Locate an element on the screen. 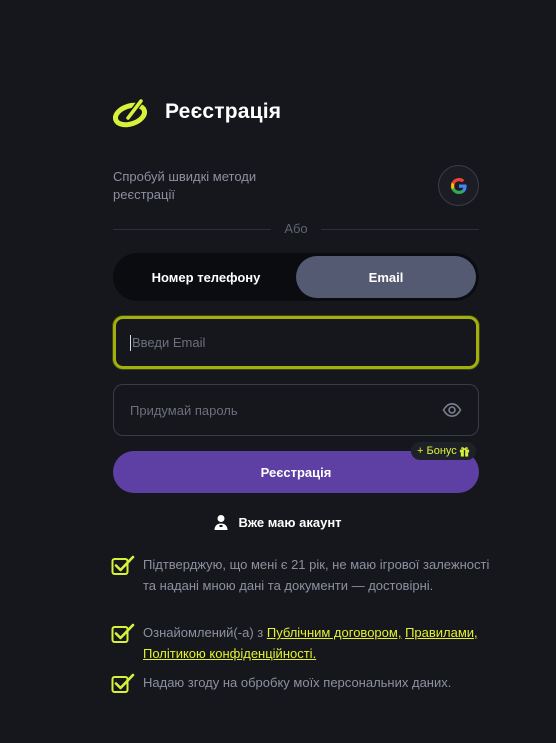 This screenshot has height=743, width=556. header: Реєстрація is located at coordinates (197, 112).